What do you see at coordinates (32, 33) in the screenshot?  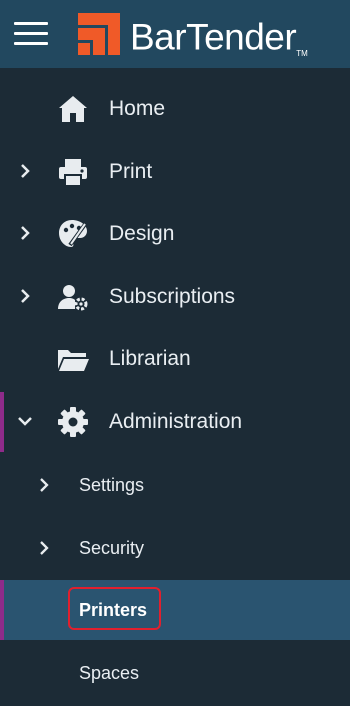 I see `hamburger-menu-icon` at bounding box center [32, 33].